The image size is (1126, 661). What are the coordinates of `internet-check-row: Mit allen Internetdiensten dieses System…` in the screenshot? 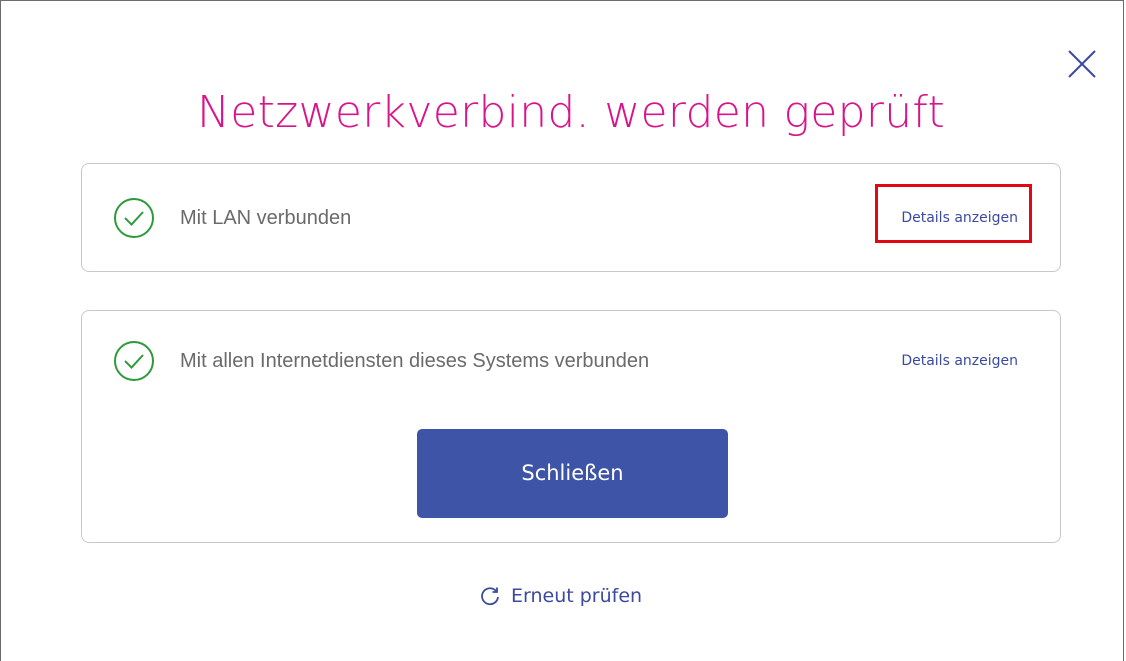 It's located at (571, 361).